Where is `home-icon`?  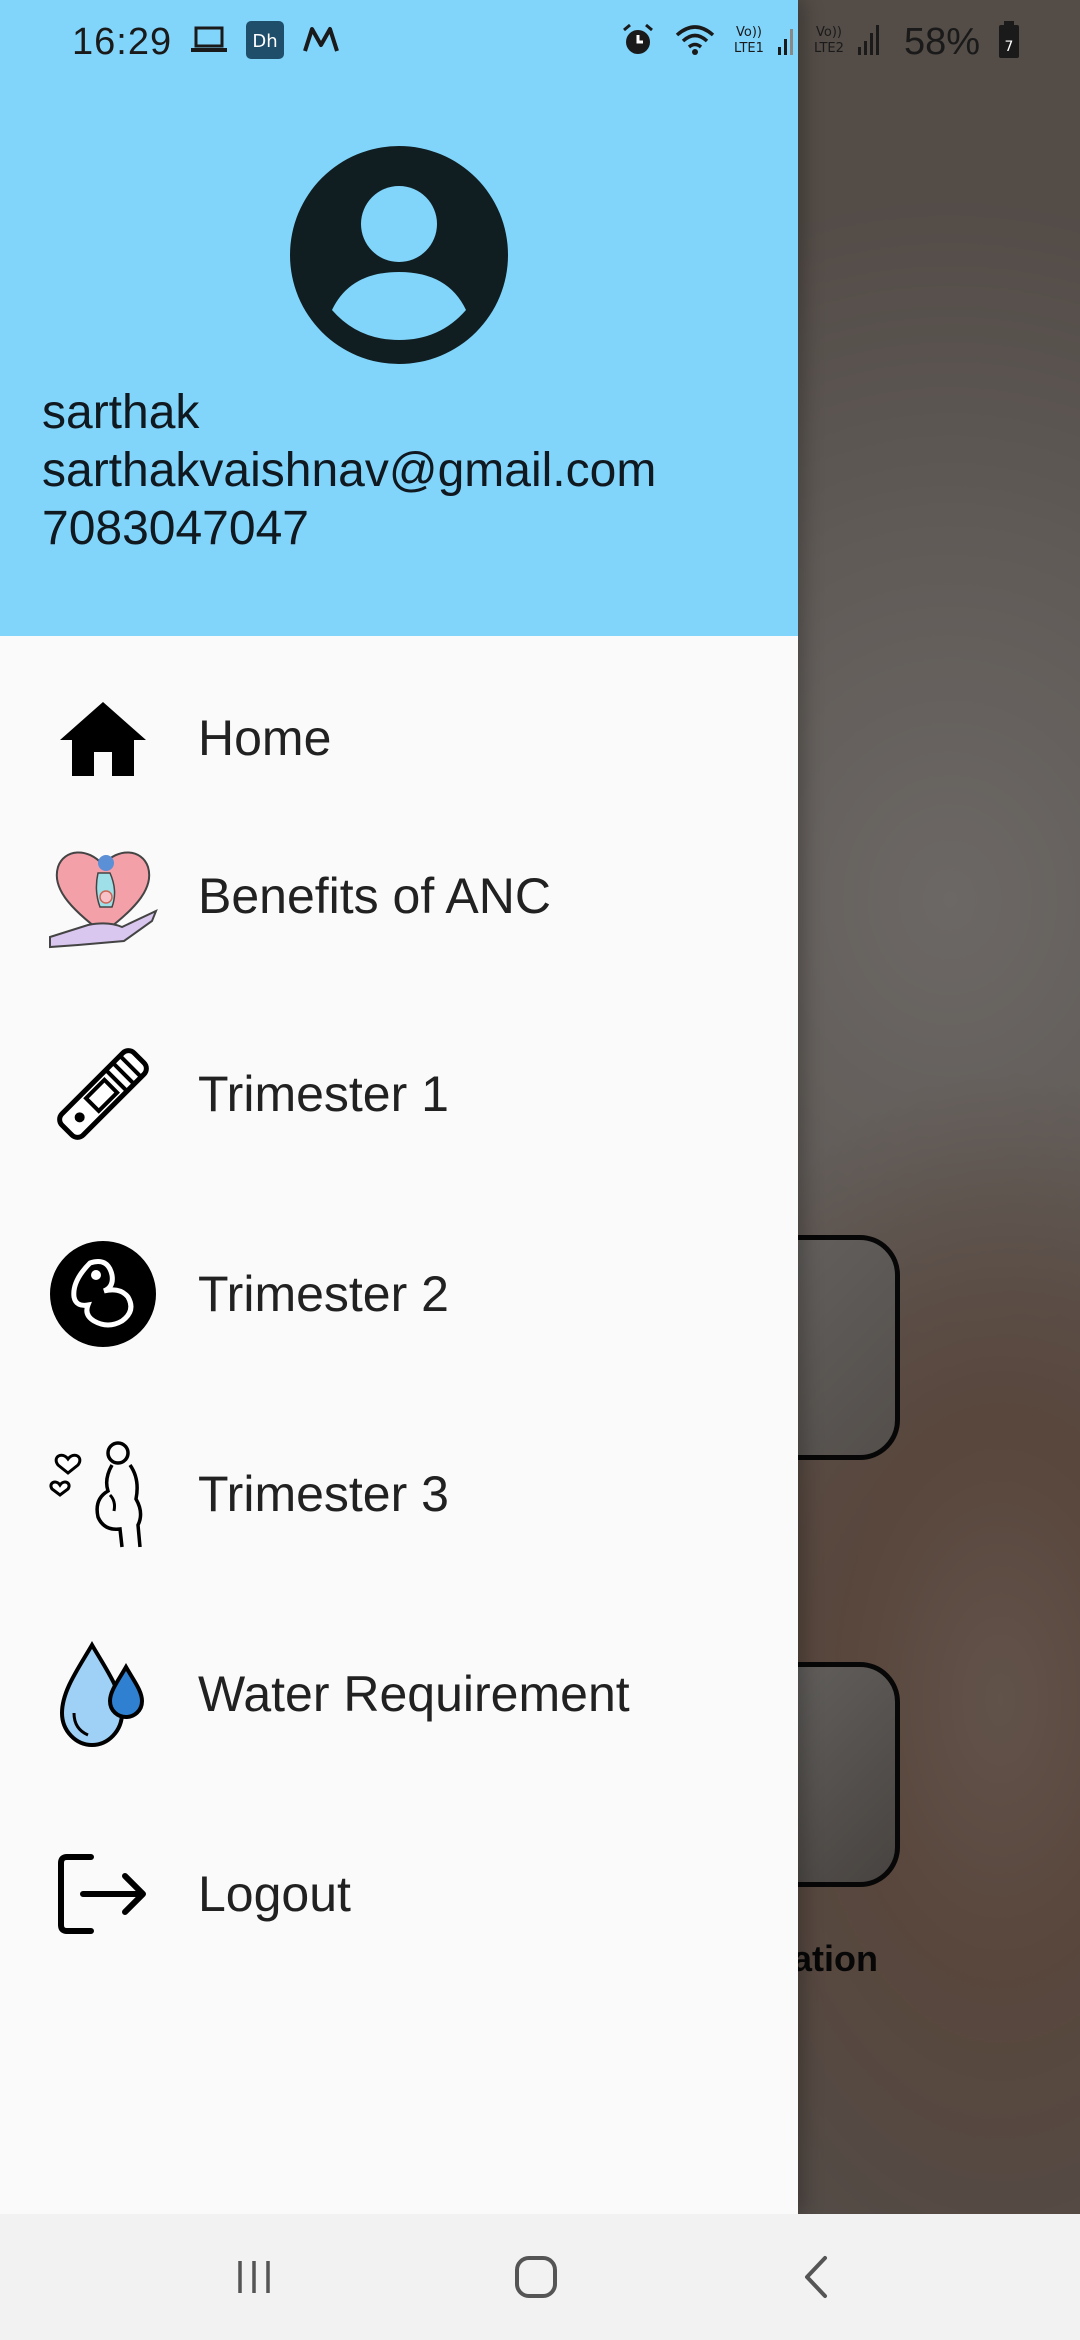 home-icon is located at coordinates (103, 738).